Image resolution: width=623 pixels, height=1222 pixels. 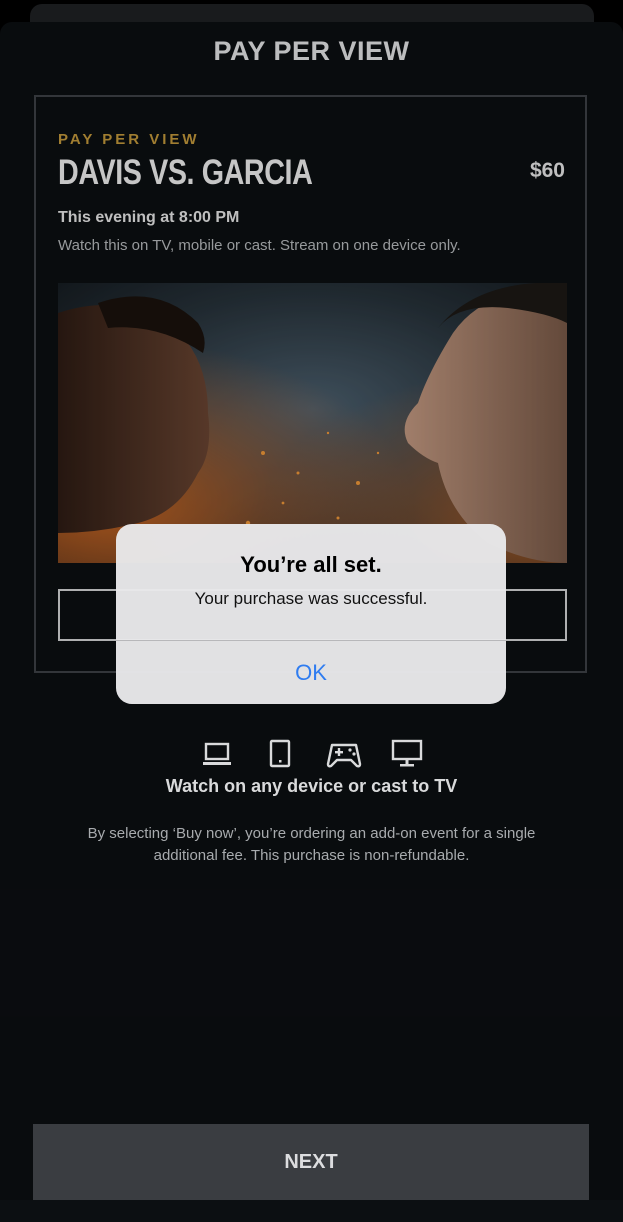 What do you see at coordinates (185, 172) in the screenshot?
I see `event-title: DAVIS VS. GARCIA` at bounding box center [185, 172].